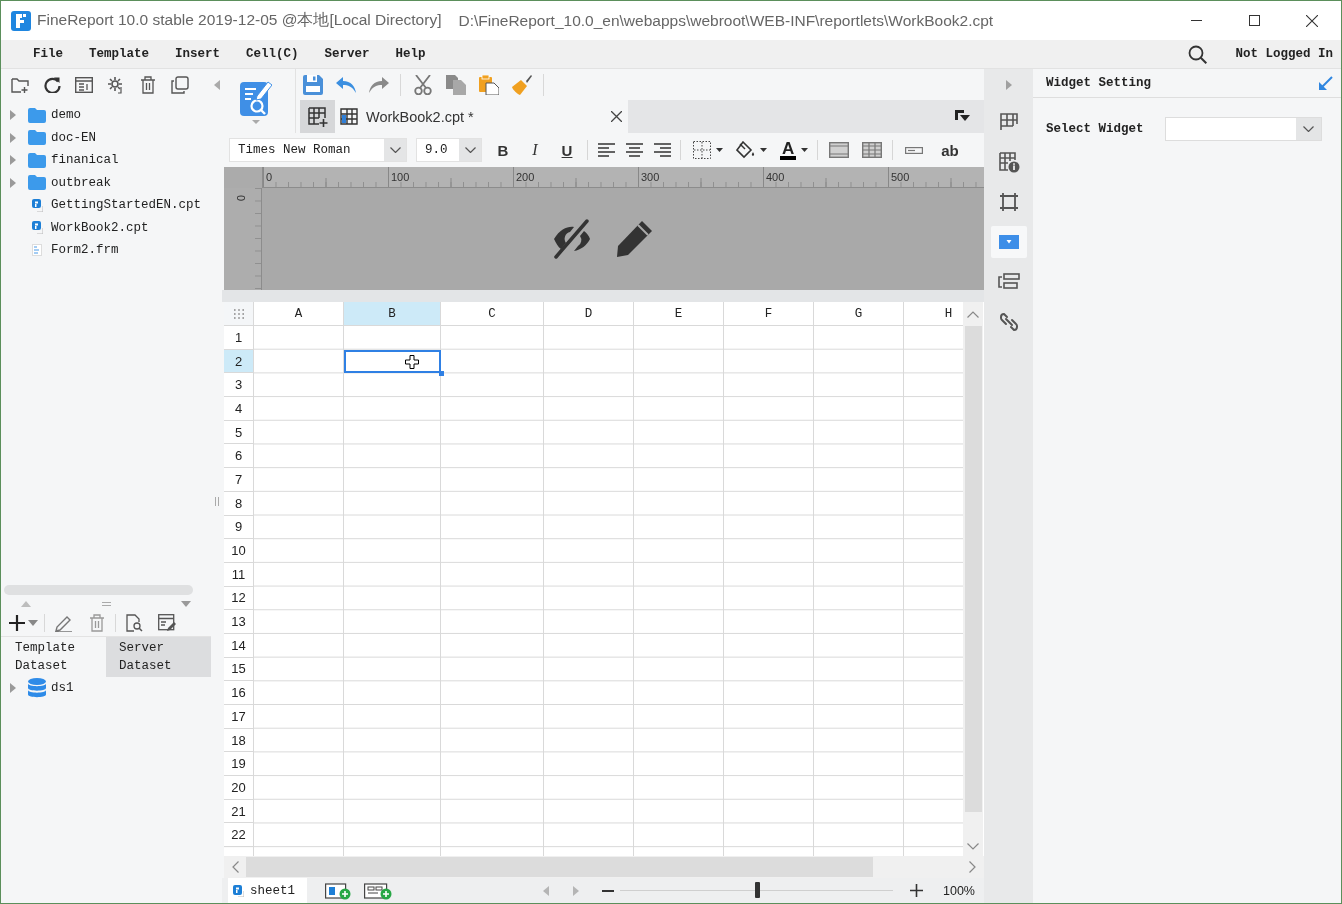 The width and height of the screenshot is (1342, 904). Describe the element at coordinates (239, 361) in the screenshot. I see `row-header: 2` at that location.